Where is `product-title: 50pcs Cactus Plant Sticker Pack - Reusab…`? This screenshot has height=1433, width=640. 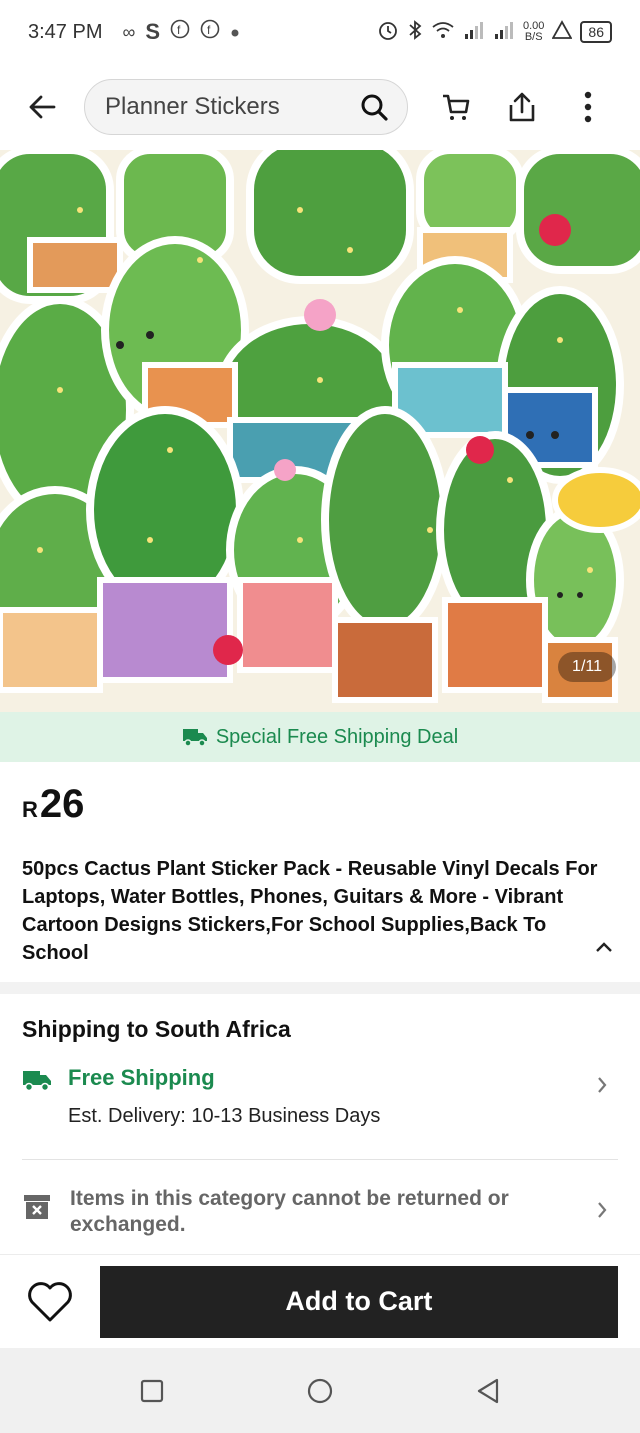
product-title: 50pcs Cactus Plant Sticker Pack - Reusab… is located at coordinates (310, 911).